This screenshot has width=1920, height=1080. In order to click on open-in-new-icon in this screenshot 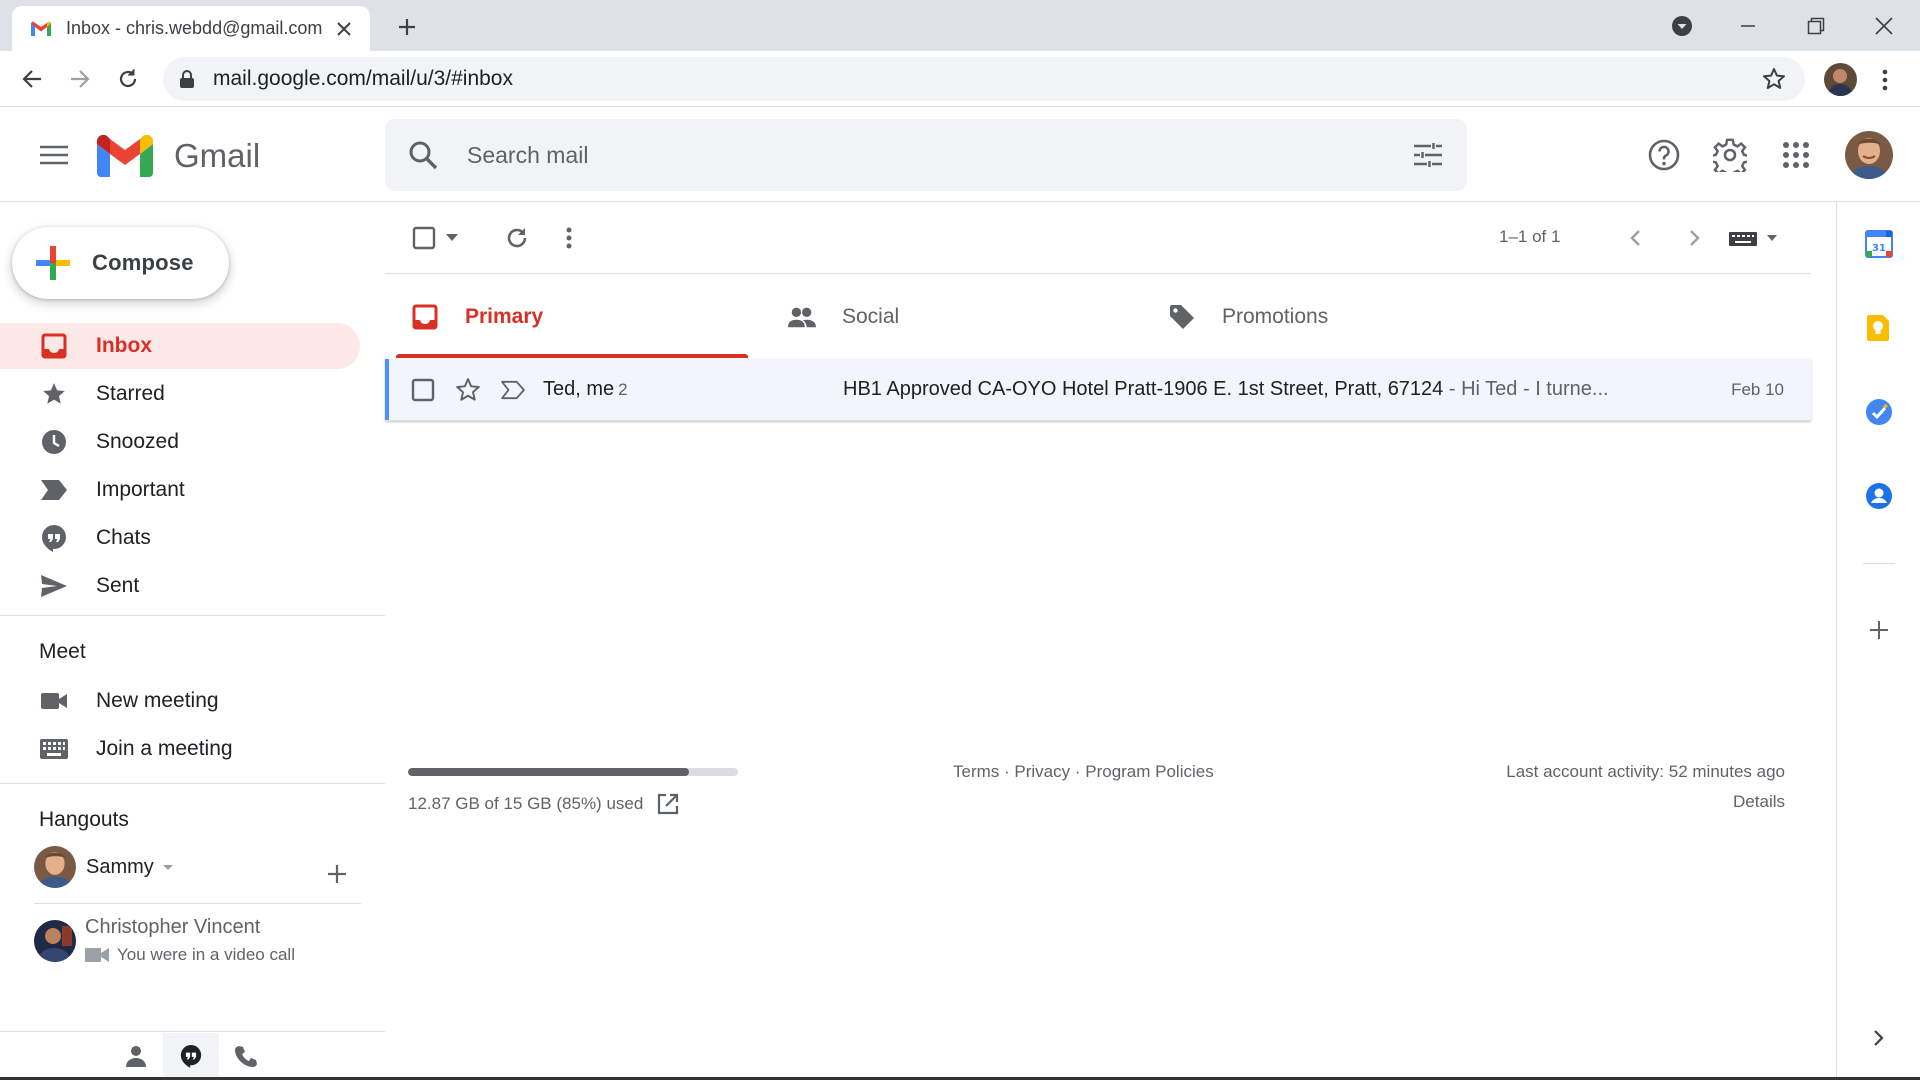, I will do `click(668, 804)`.